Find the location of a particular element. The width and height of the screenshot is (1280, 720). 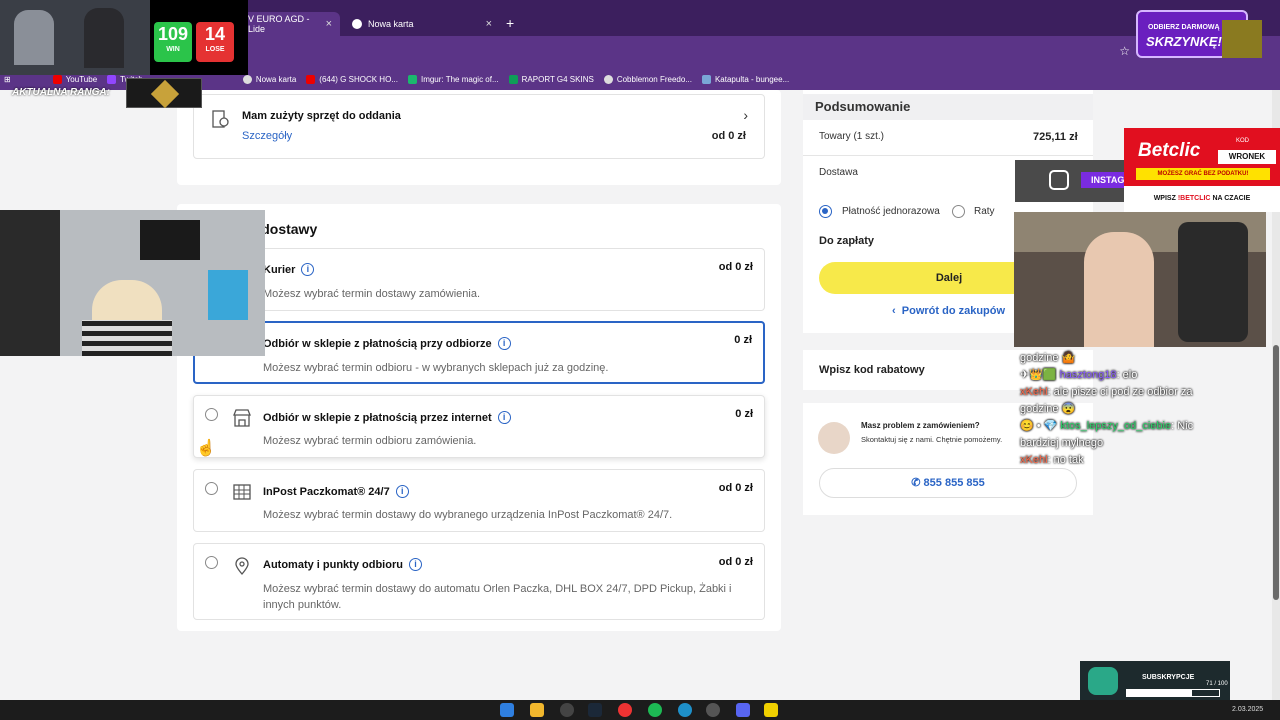

divider is located at coordinates (948, 155).